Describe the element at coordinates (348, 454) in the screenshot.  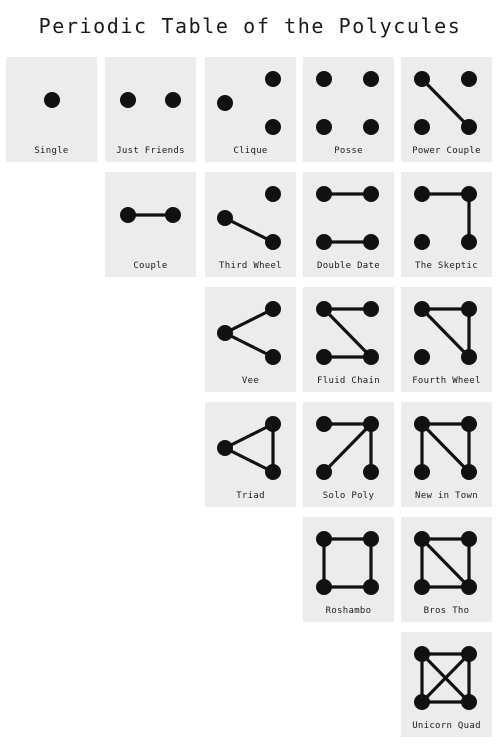
I see `polycule-cell: Solo Poly` at that location.